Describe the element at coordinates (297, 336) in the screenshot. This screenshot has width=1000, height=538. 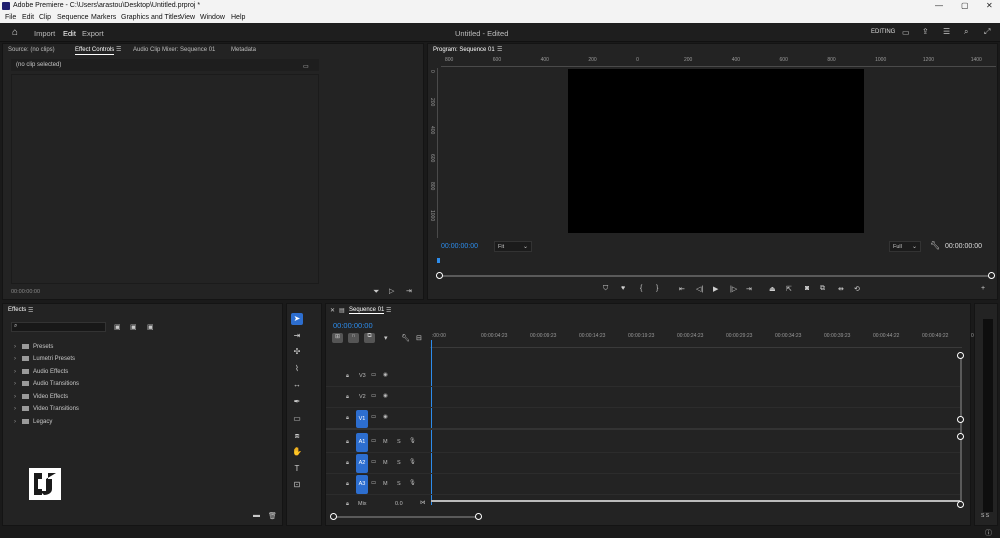
I see `track-select-tool-icon: ⇥` at that location.